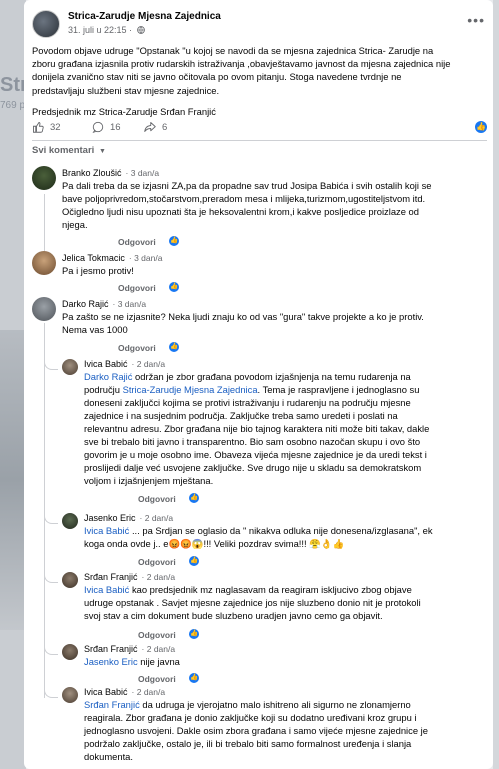  What do you see at coordinates (46, 127) in the screenshot?
I see `likes-stat: 32` at bounding box center [46, 127].